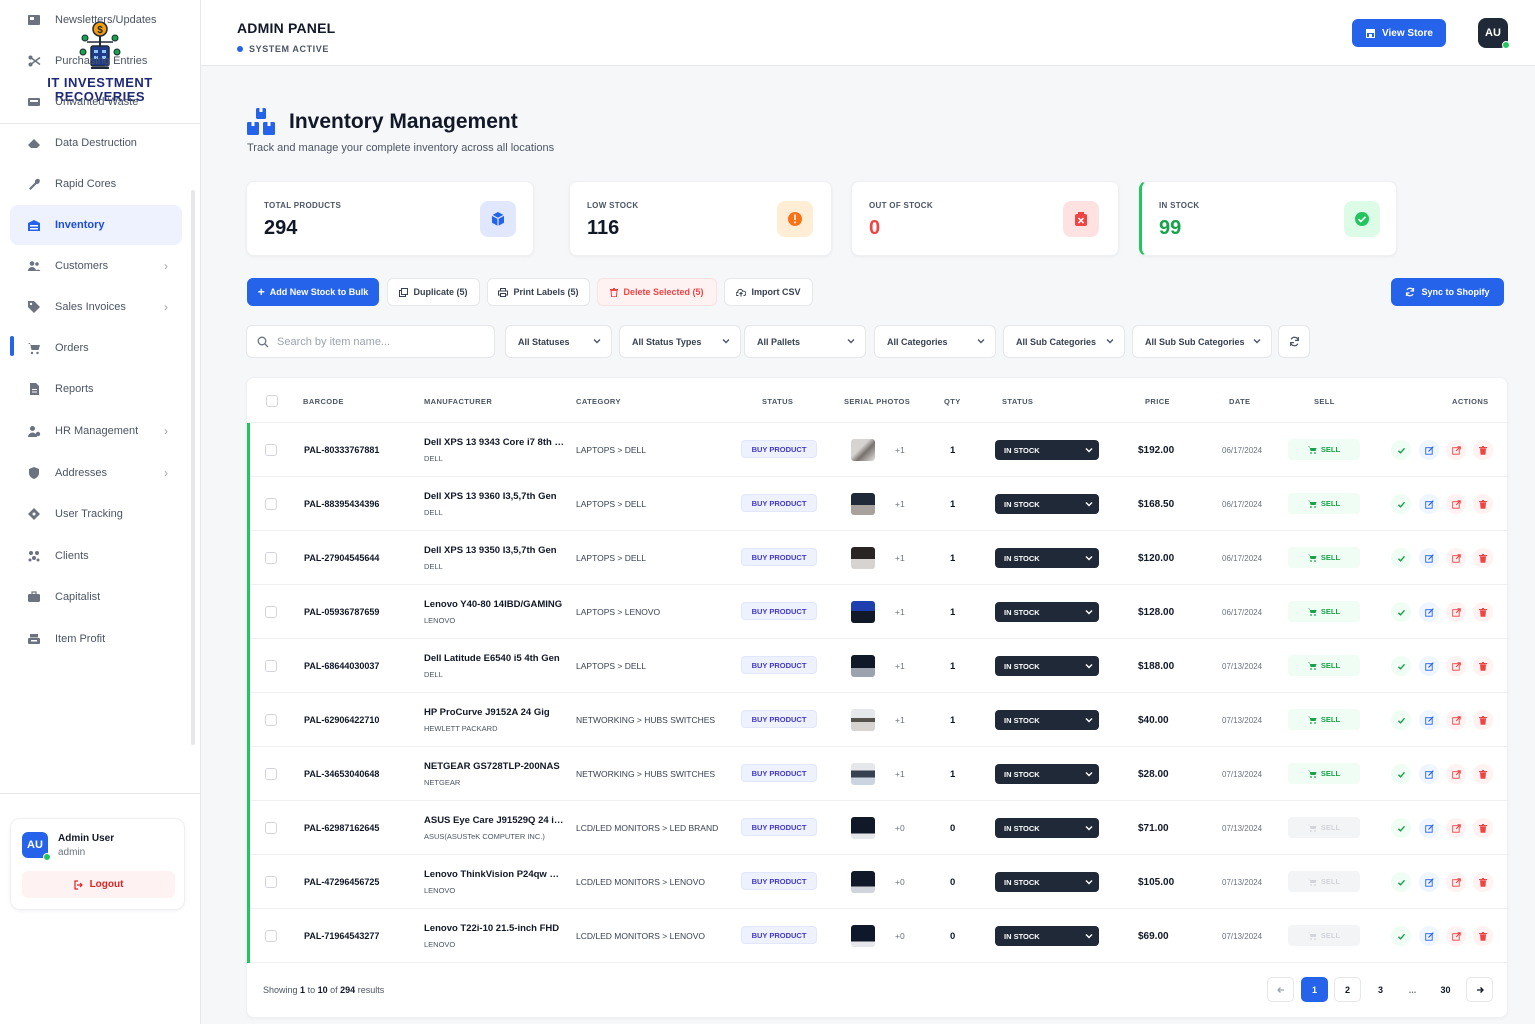 This screenshot has height=1024, width=1535. Describe the element at coordinates (341, 936) in the screenshot. I see `barcode: PAL-71964543277` at that location.